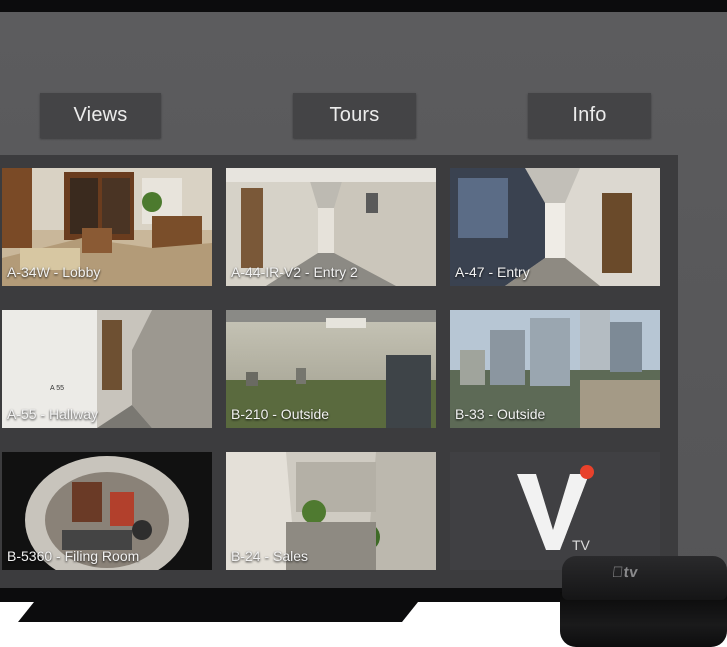 Image resolution: width=727 pixels, height=647 pixels. What do you see at coordinates (280, 414) in the screenshot?
I see `camera-label: B-210 - Outside` at bounding box center [280, 414].